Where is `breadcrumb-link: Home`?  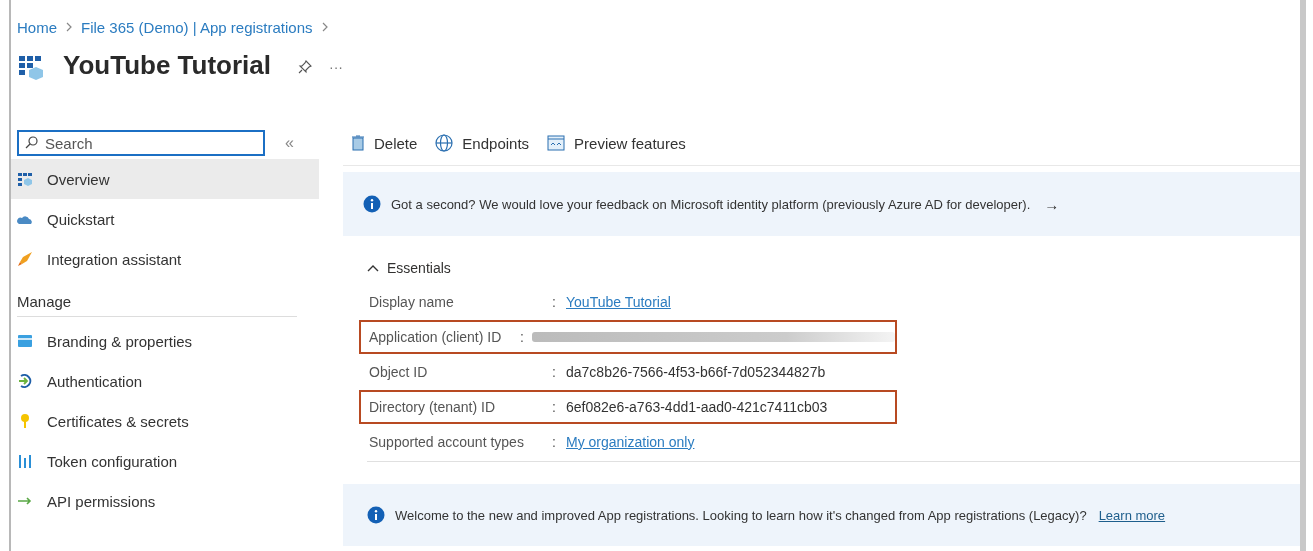 breadcrumb-link: Home is located at coordinates (37, 27).